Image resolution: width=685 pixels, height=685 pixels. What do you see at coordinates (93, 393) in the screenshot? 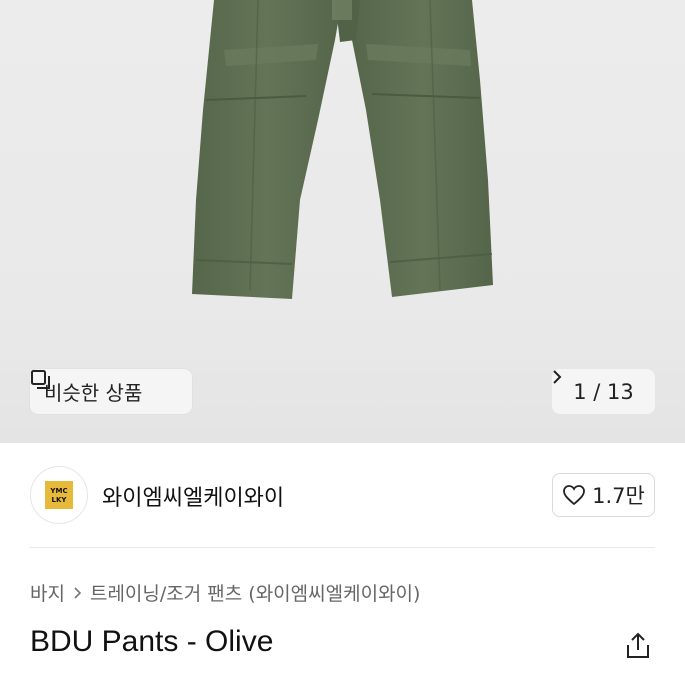
I see `similar-products-label: 비슷한 상품` at bounding box center [93, 393].